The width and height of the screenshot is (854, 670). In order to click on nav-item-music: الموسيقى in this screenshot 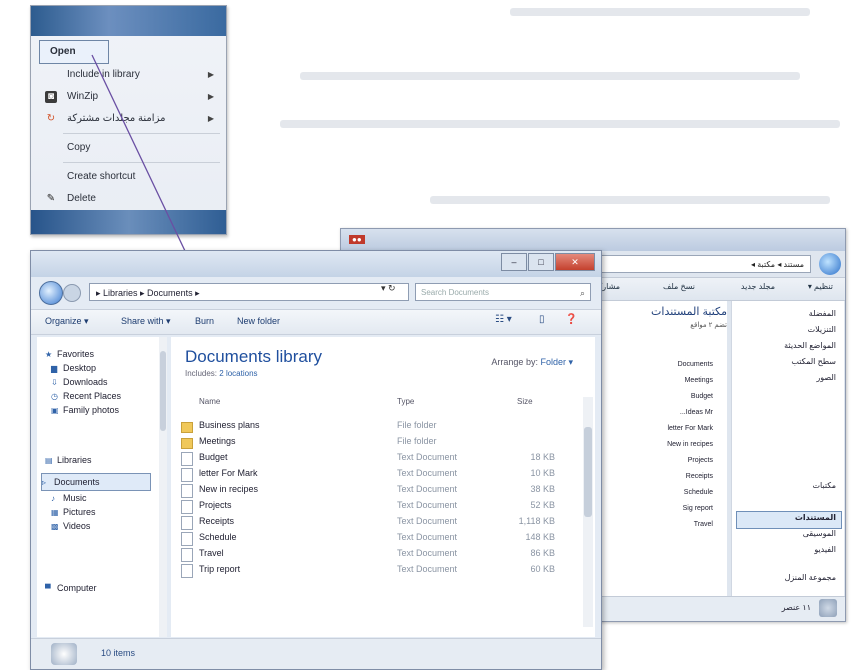, I will do `click(788, 533)`.